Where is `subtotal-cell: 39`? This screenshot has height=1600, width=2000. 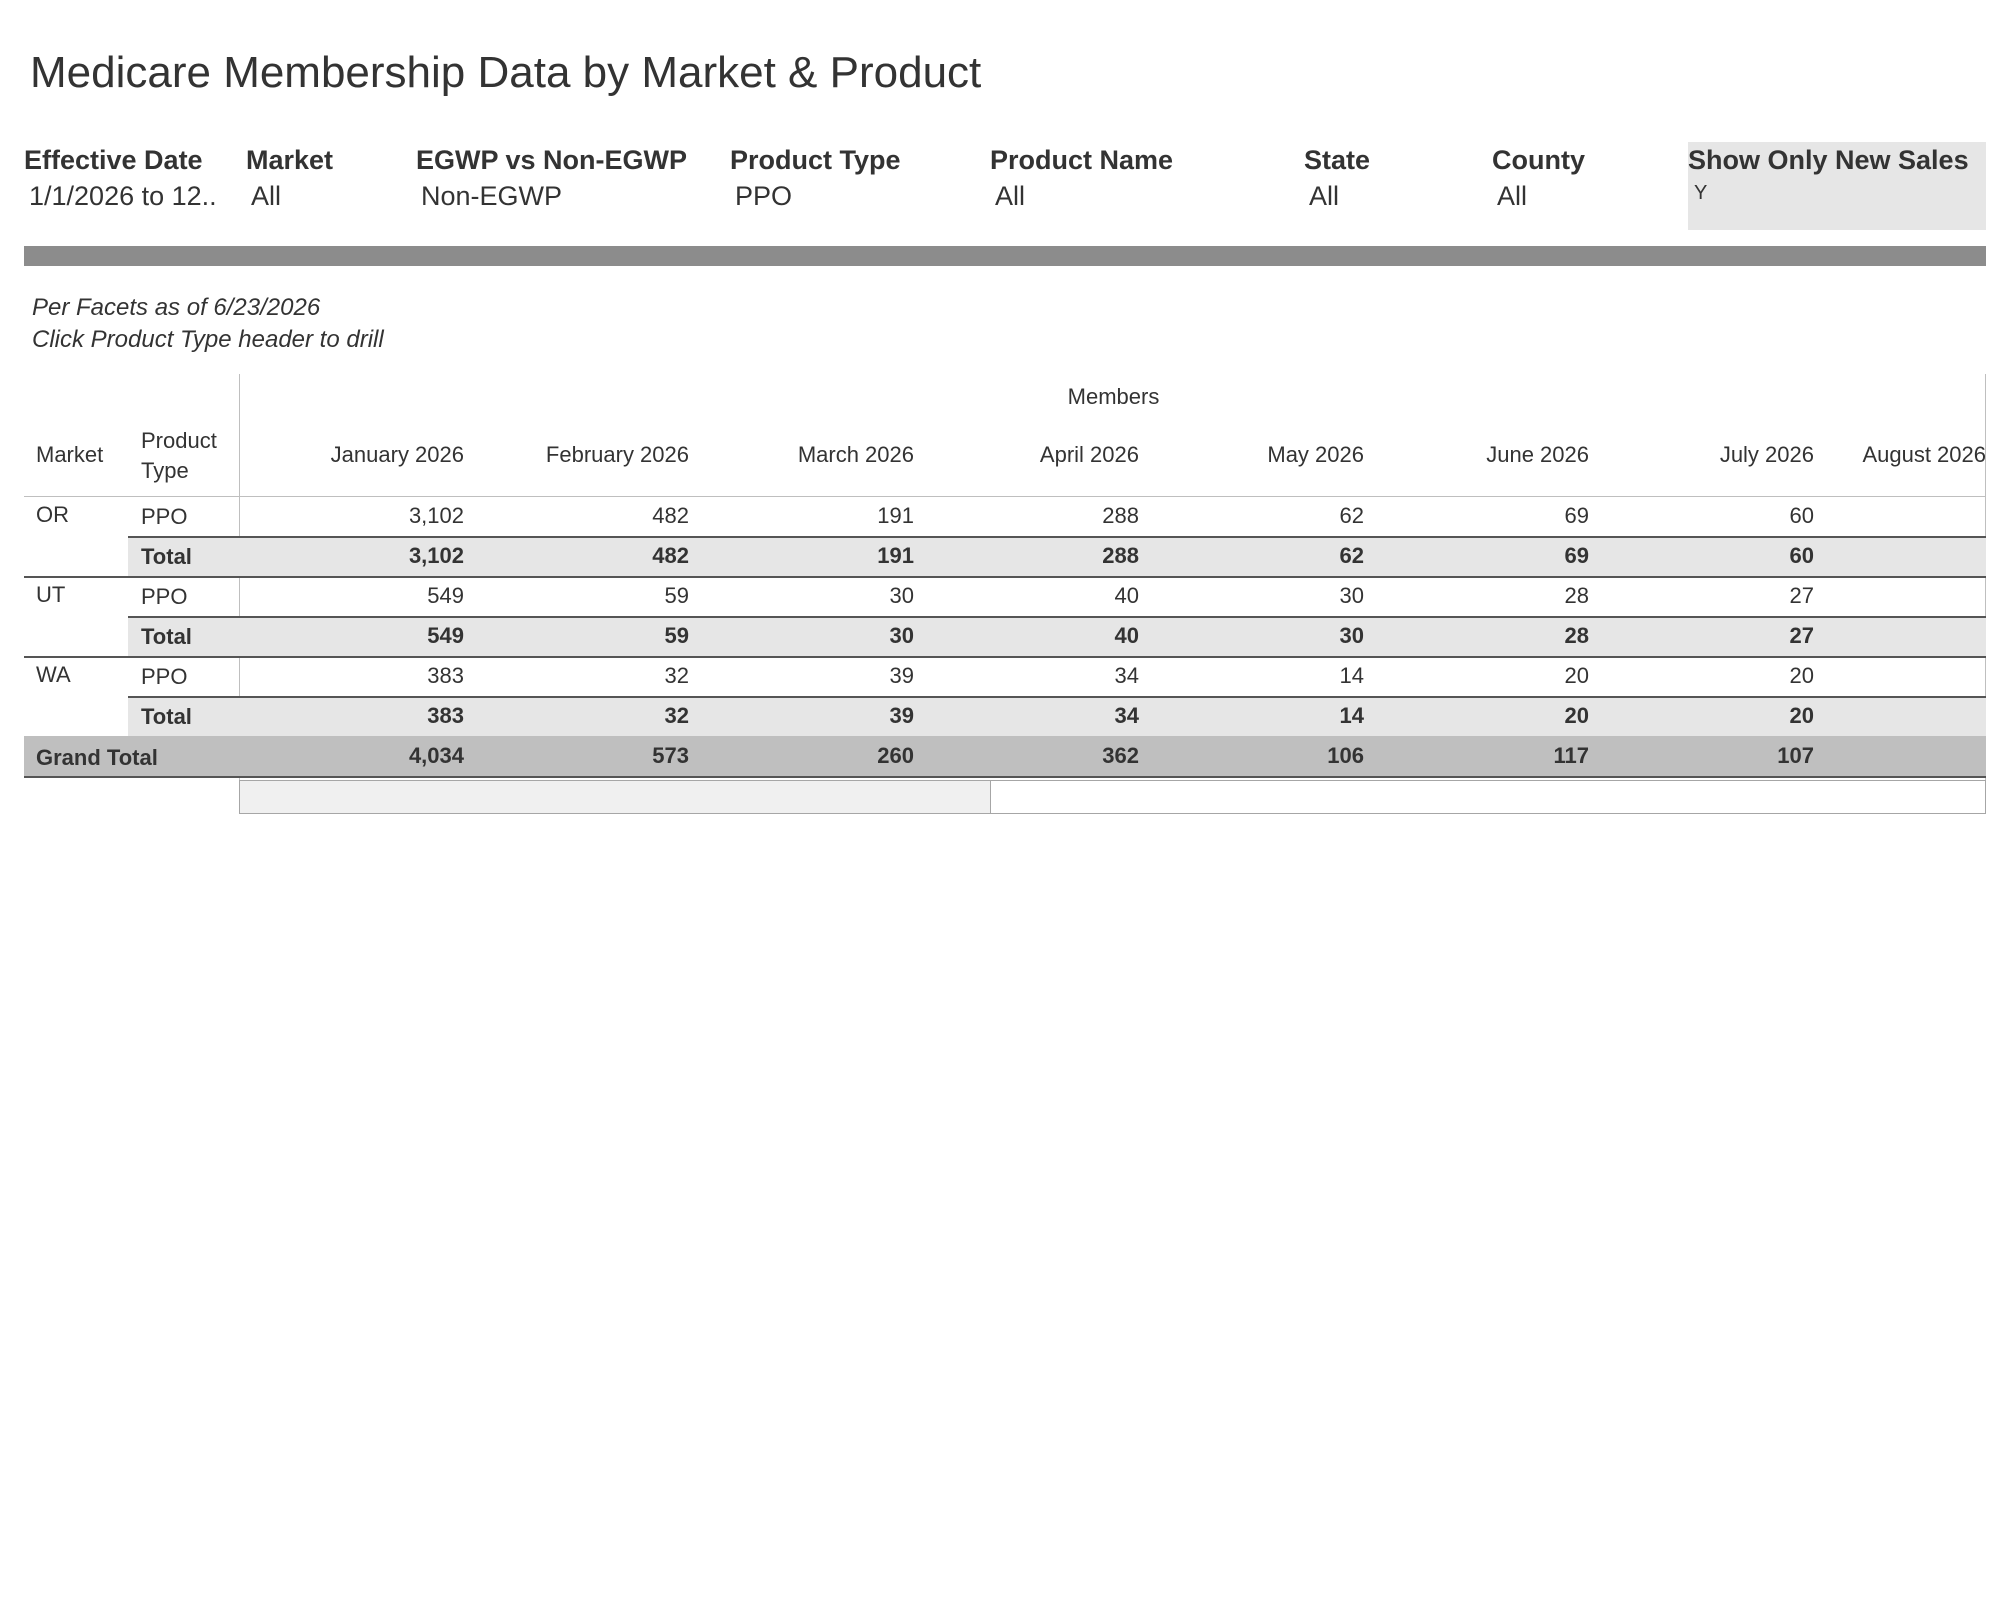 subtotal-cell: 39 is located at coordinates (901, 715).